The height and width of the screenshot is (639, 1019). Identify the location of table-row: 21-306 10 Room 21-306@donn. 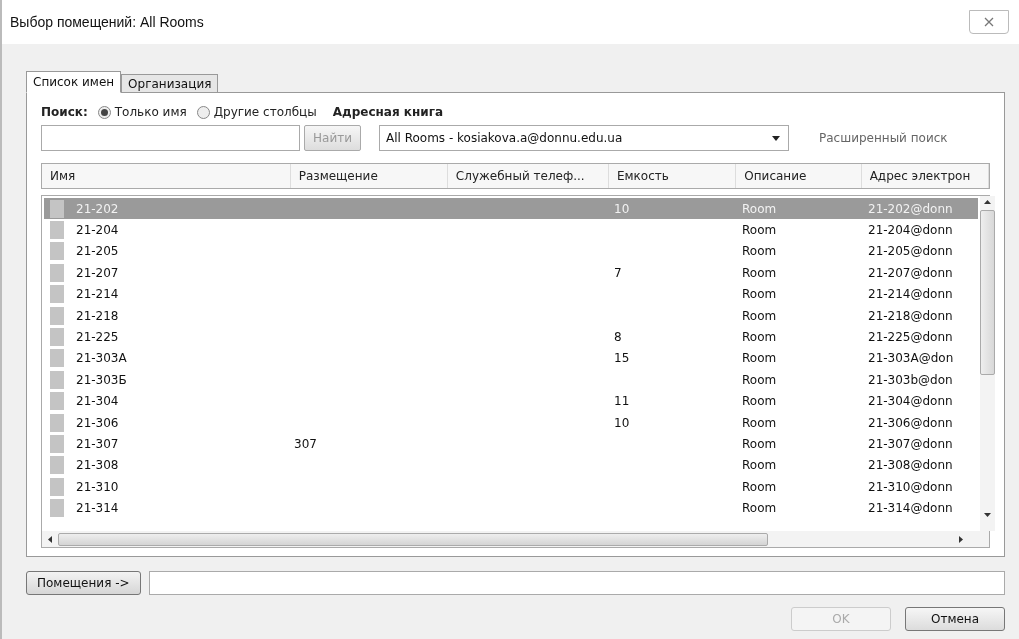
(511, 422).